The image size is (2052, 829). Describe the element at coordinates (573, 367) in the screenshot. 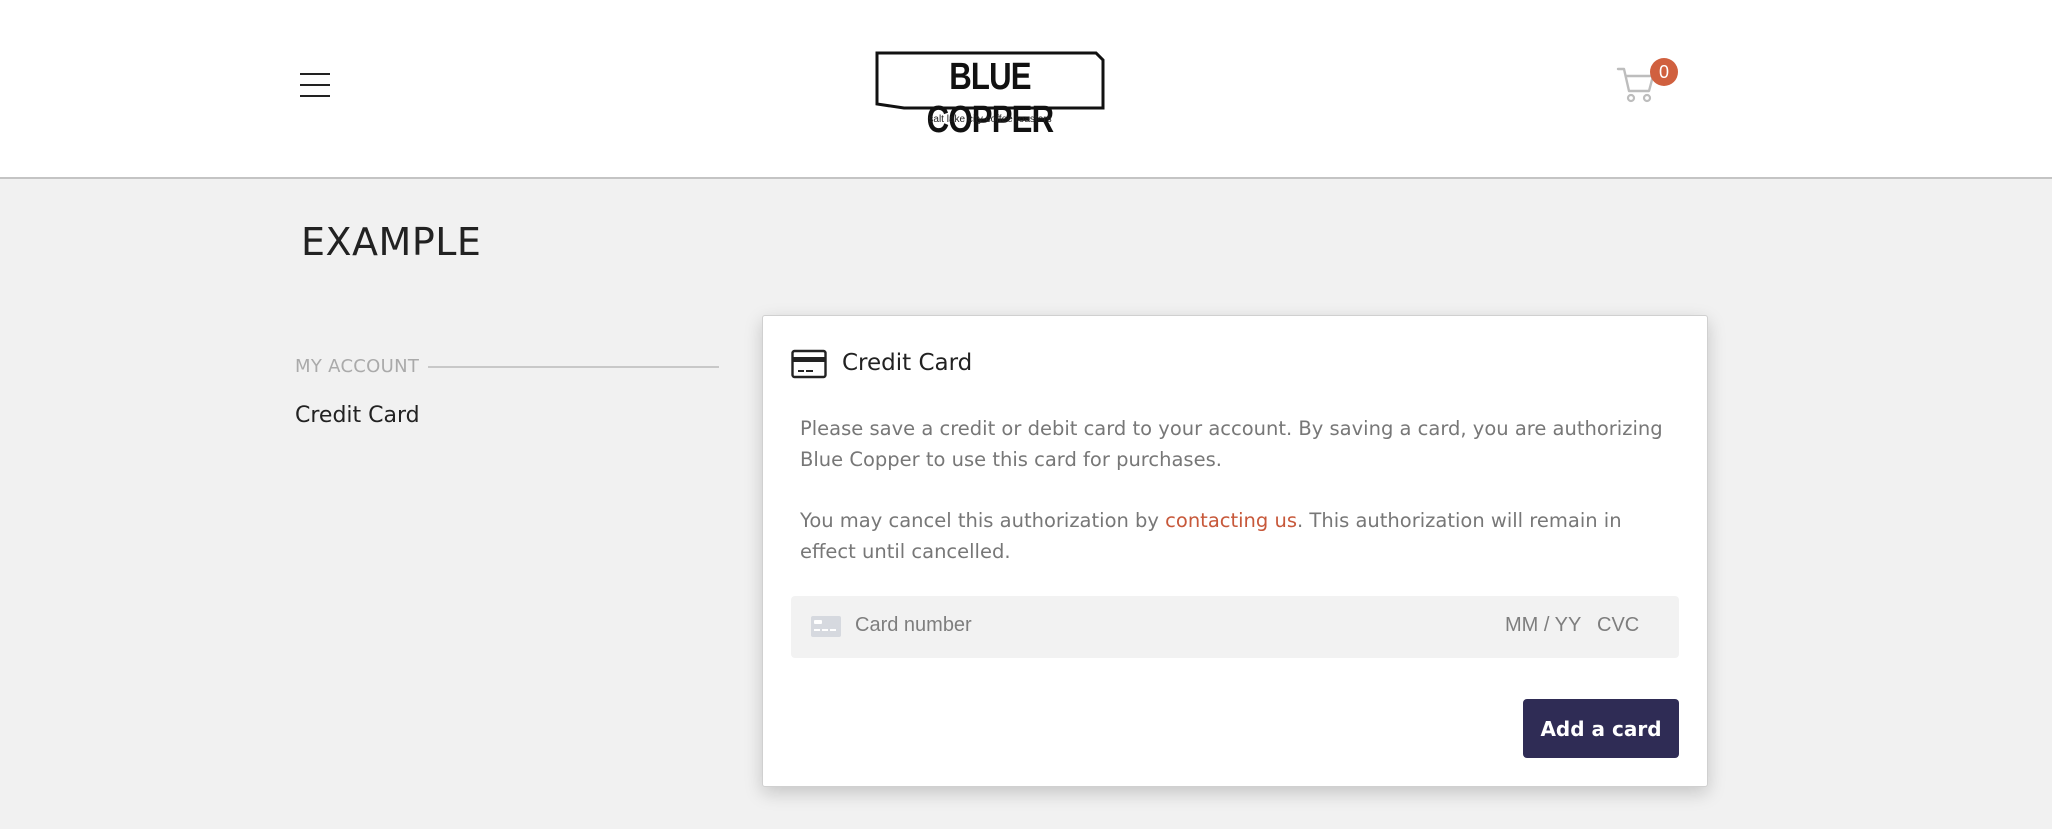

I see `sidebar-divider` at that location.